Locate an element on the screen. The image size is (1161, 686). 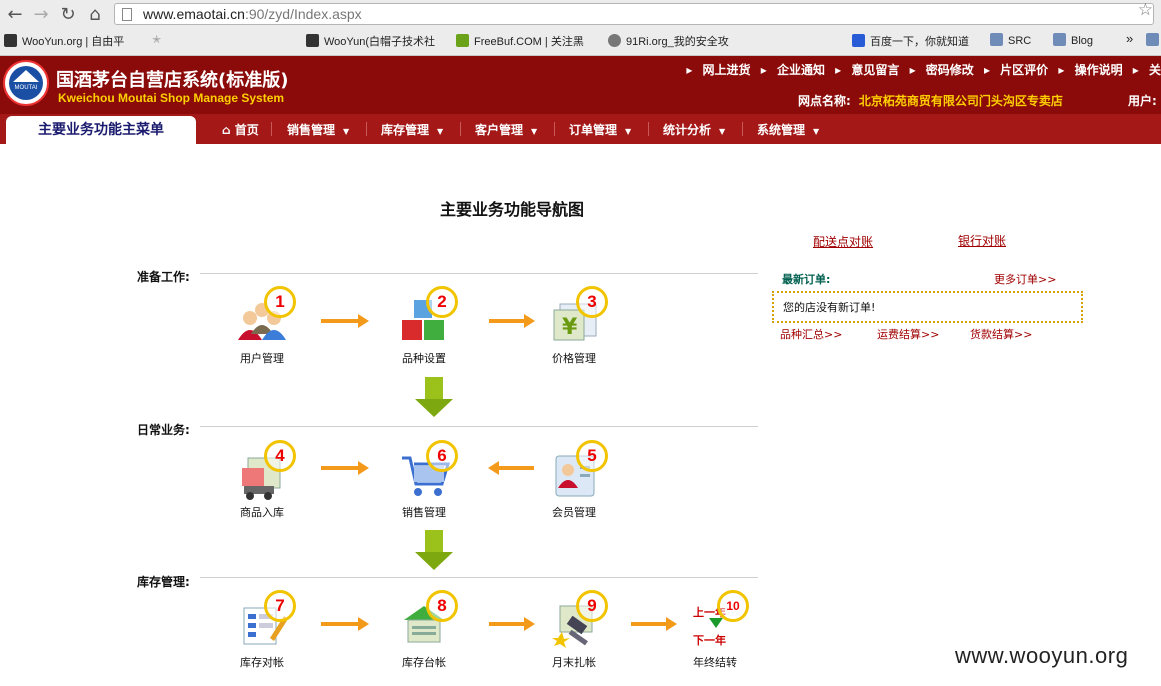
top-link-rating: ▸ 片区评价 is located at coordinates (1016, 70).